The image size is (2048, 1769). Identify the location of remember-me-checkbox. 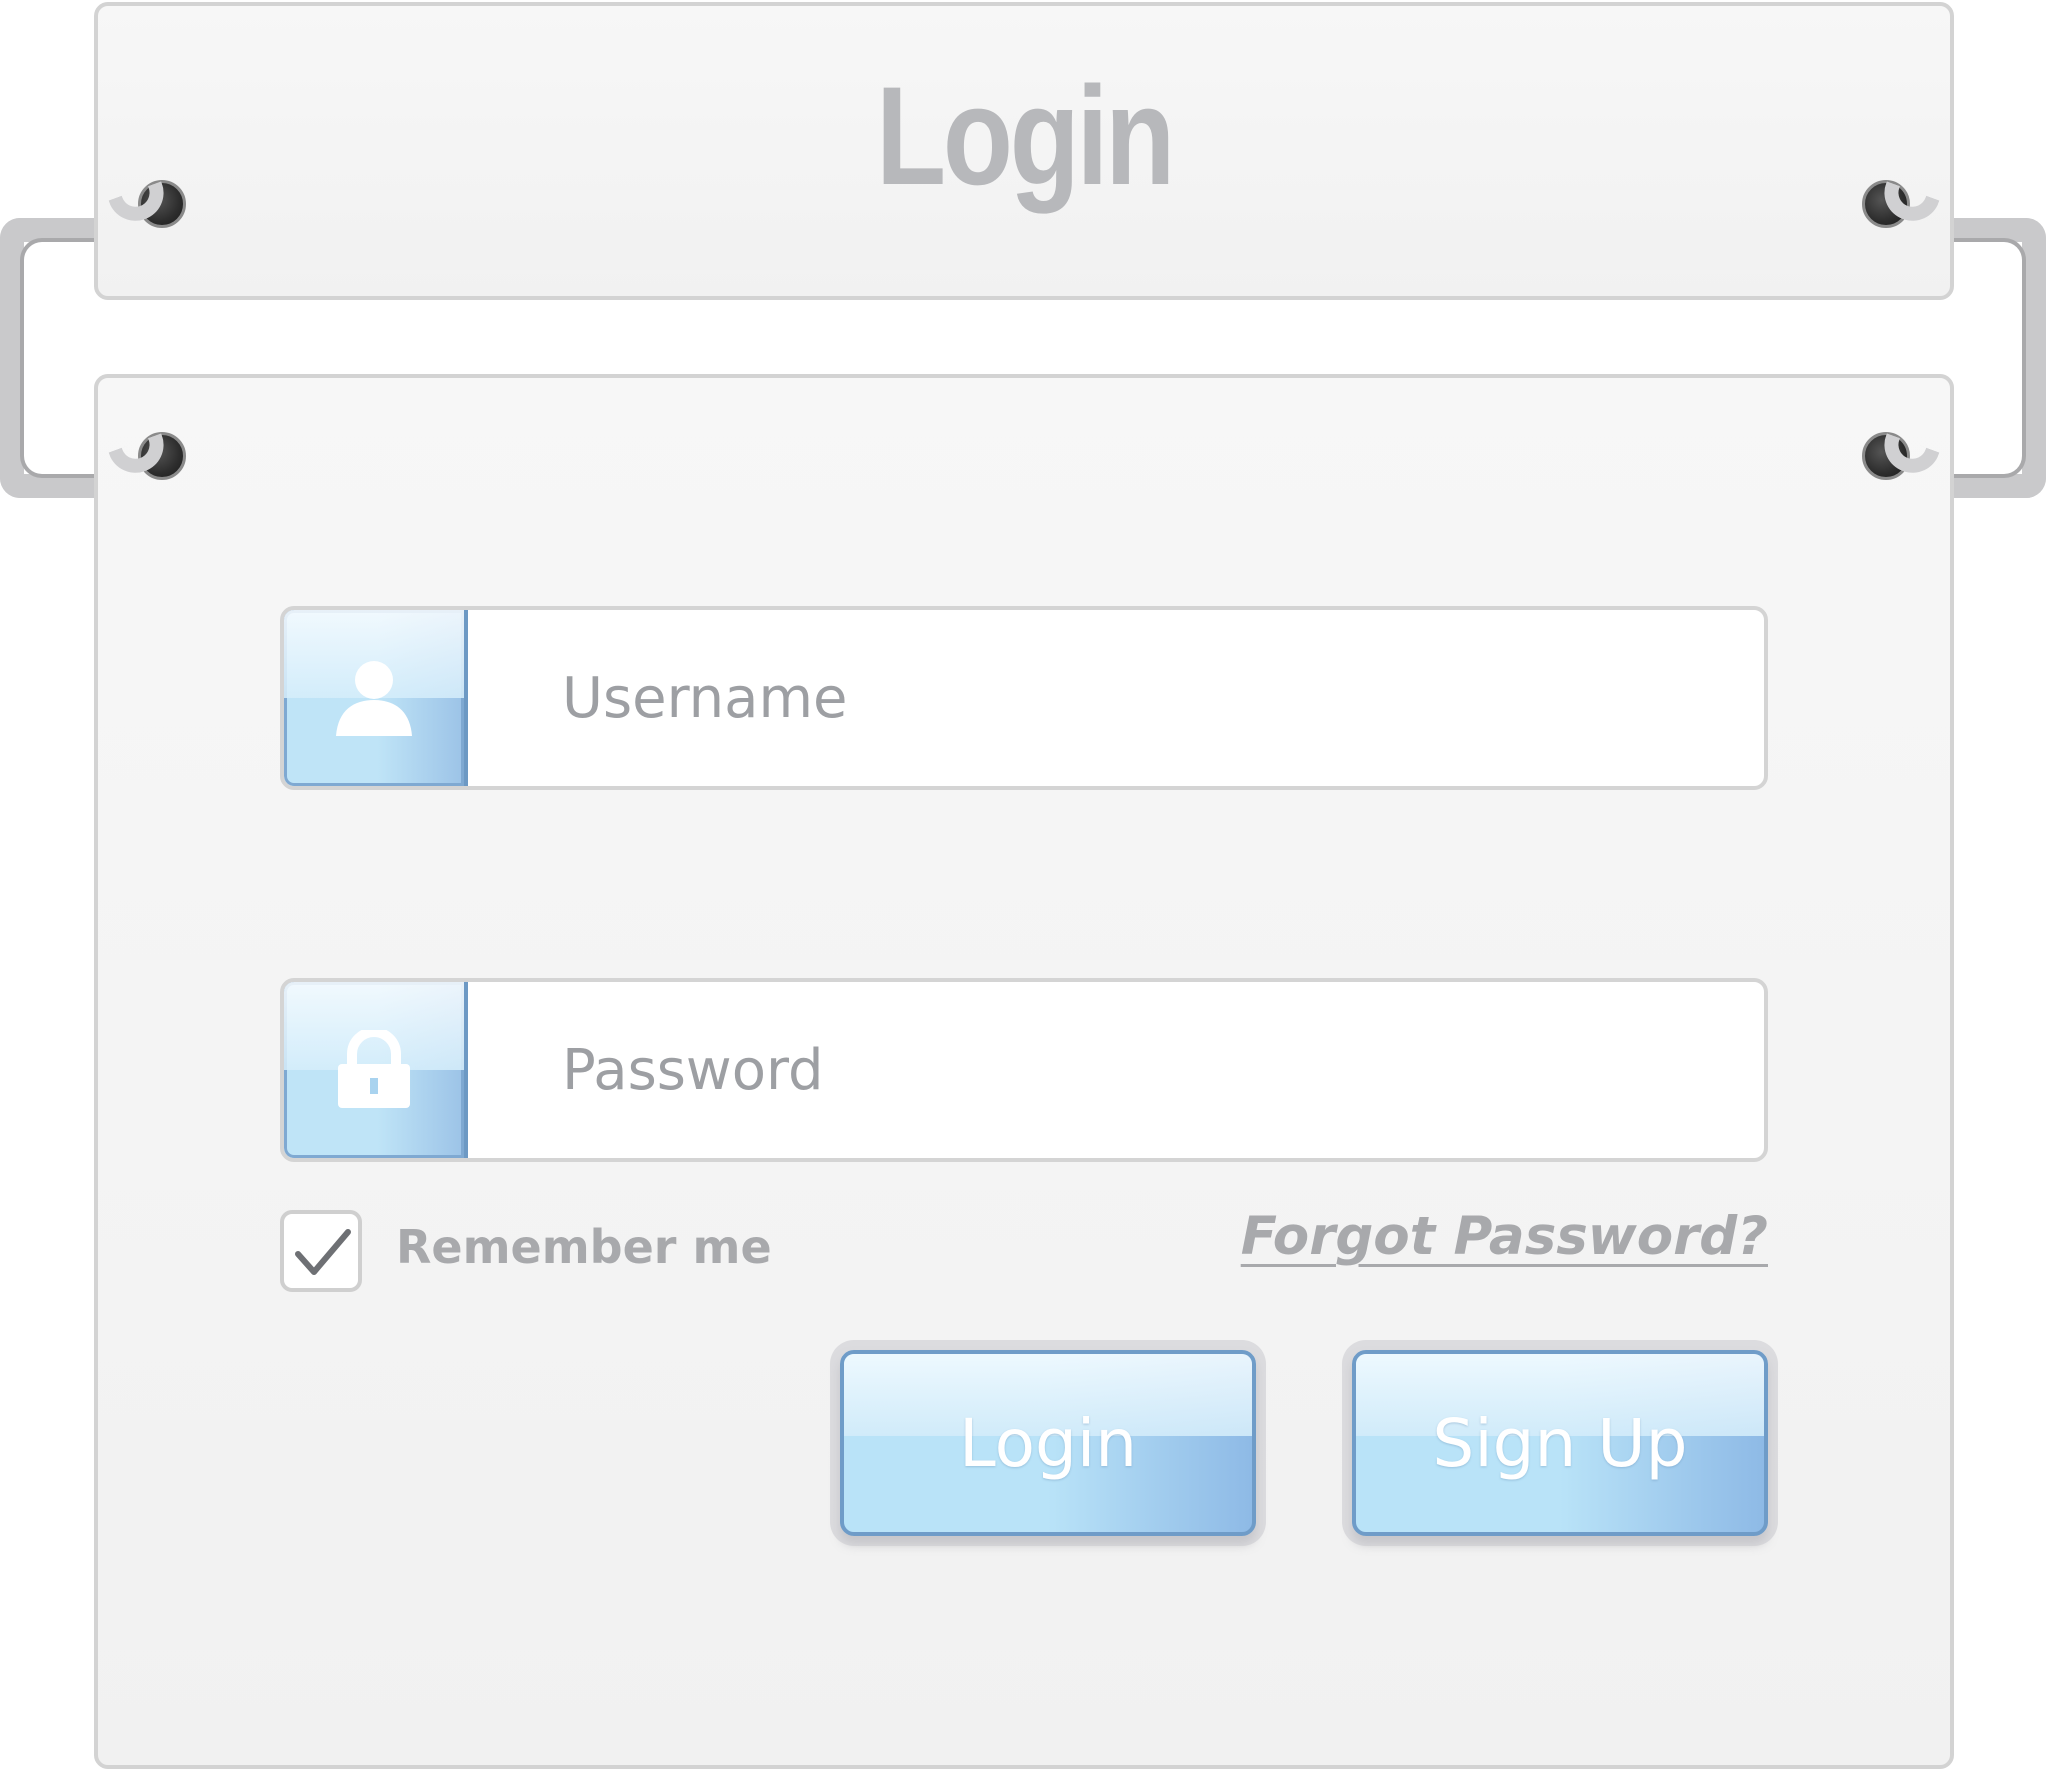
(321, 1251).